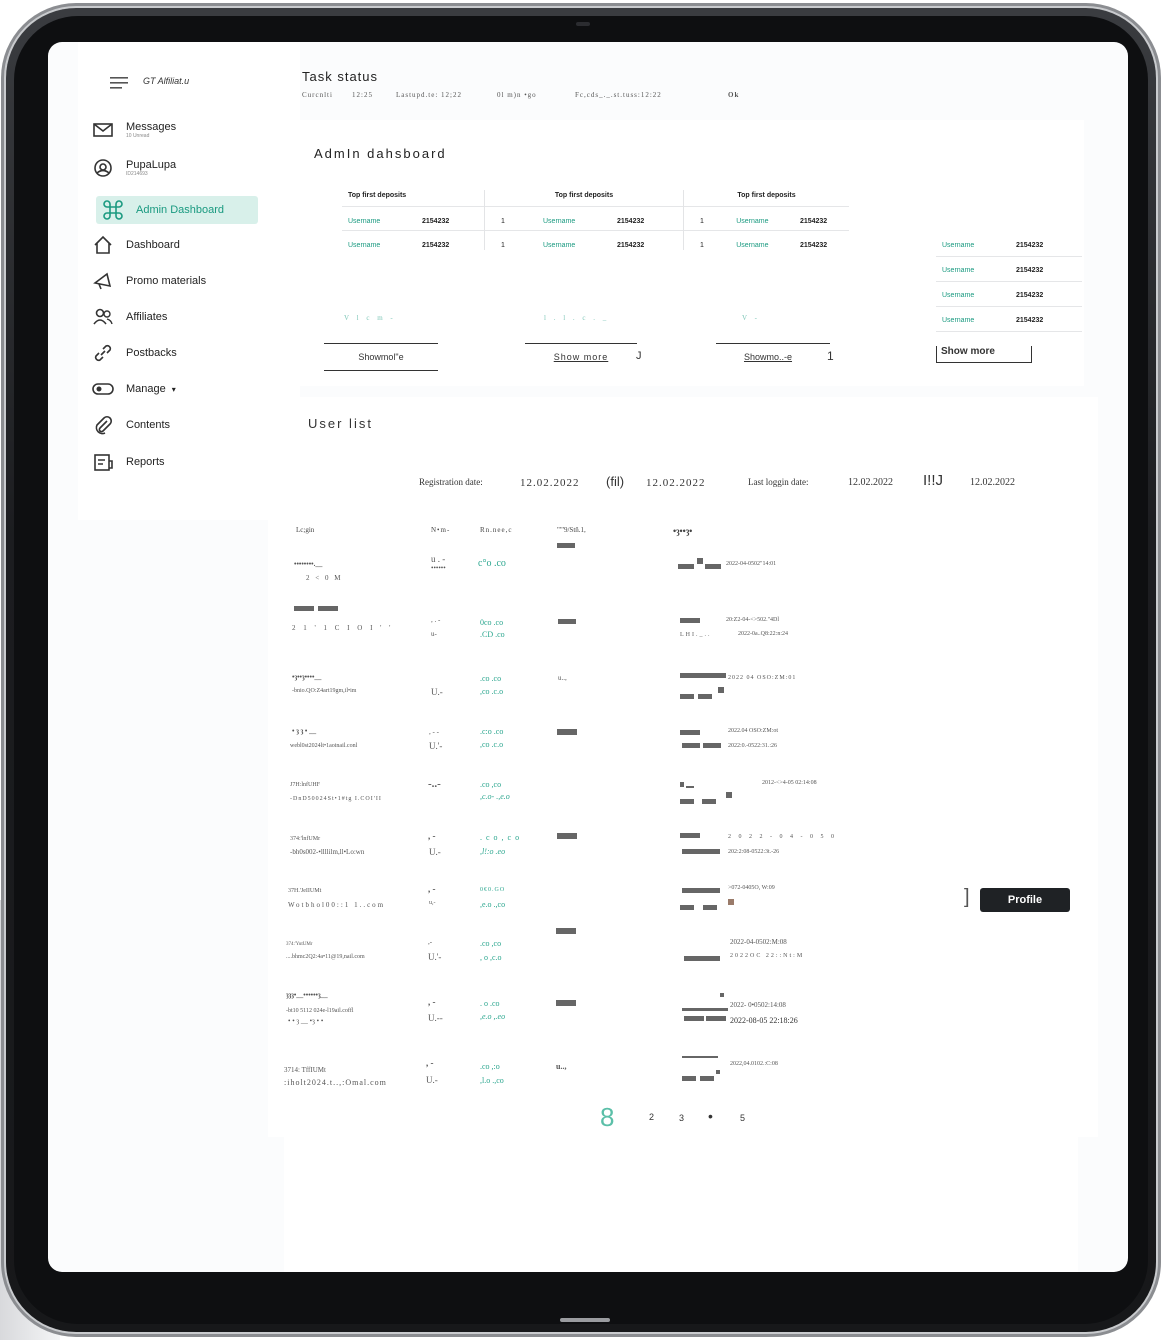  I want to click on login-cell: 3714: TffIUMt, so click(305, 1070).